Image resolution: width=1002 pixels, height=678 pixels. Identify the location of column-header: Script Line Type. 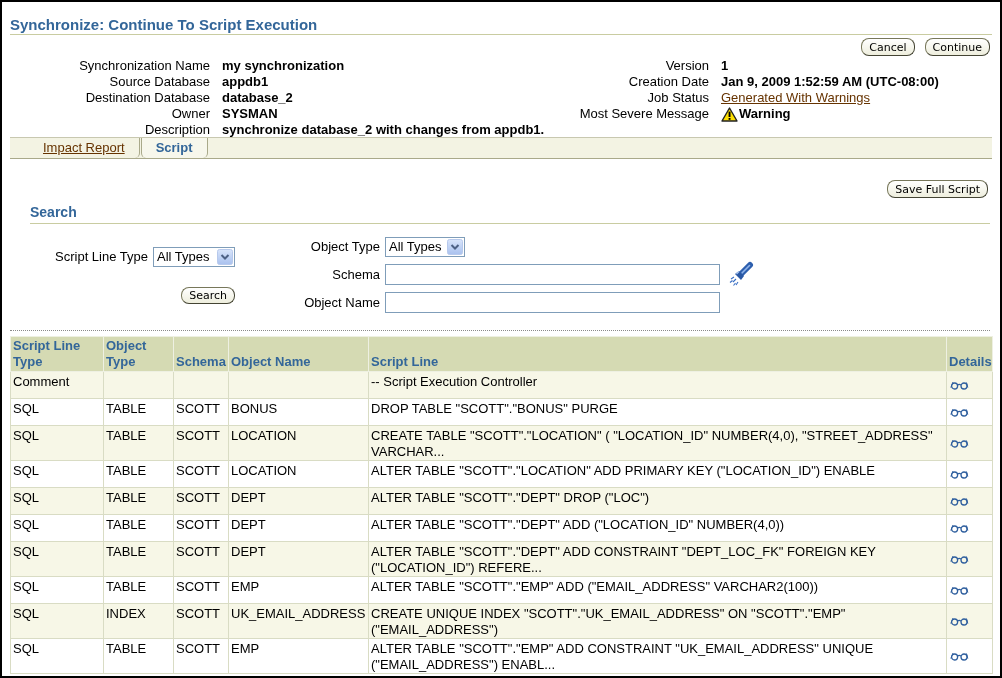
(57, 354).